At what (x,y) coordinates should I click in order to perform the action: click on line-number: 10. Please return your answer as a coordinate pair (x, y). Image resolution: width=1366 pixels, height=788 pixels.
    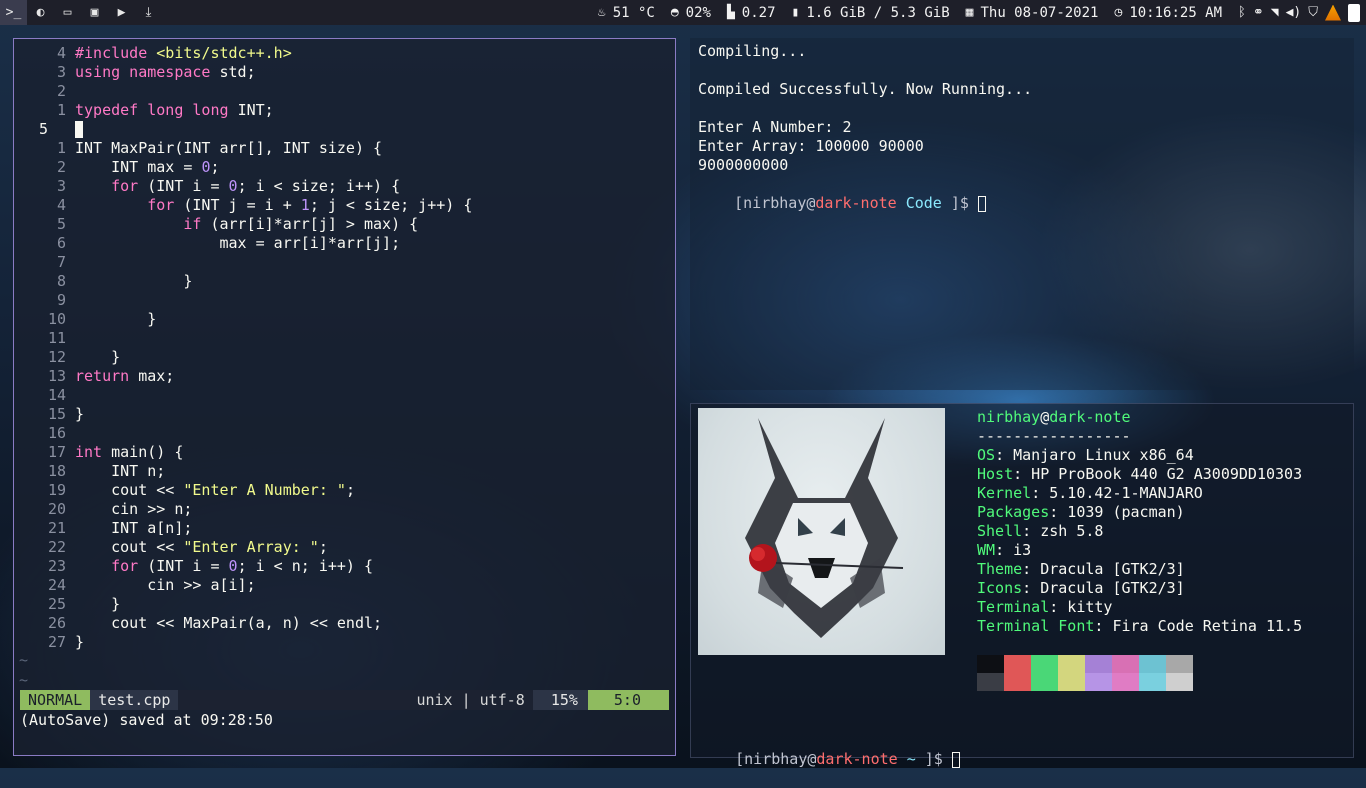
    Looking at the image, I should click on (56, 319).